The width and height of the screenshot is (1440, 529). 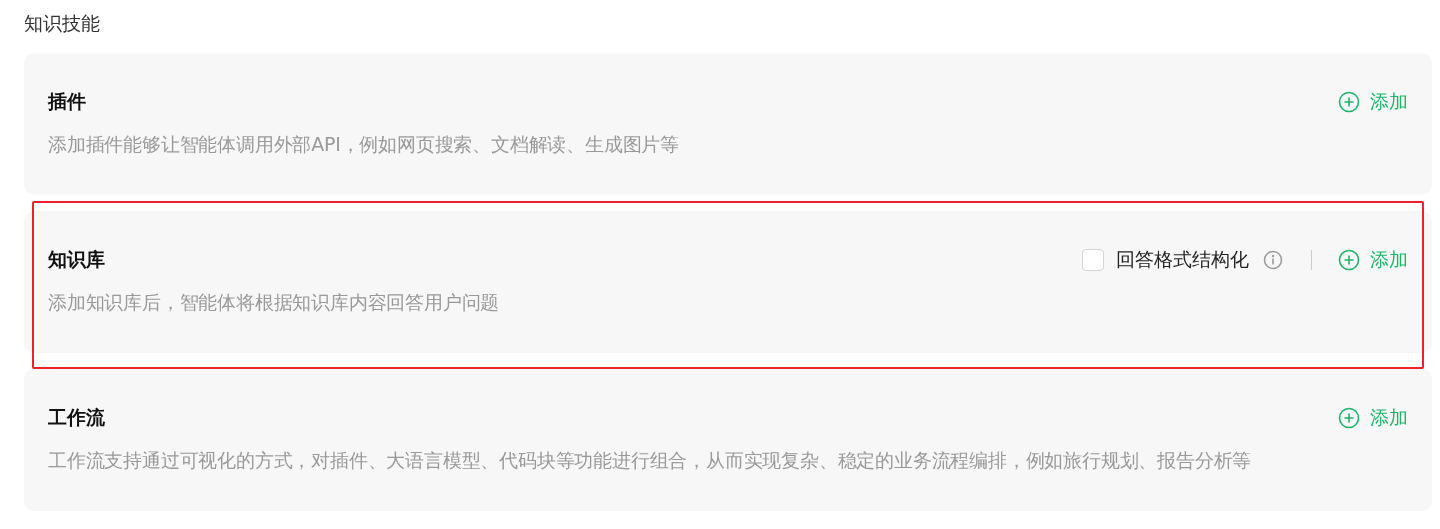 What do you see at coordinates (650, 460) in the screenshot?
I see `card-description: 工作流支持通过可视化的方式，对插件、大语言模型、代码块等功能进行组合，从而实现复杂、稳定的业务流程编排，例如旅行规划、报告分析等` at bounding box center [650, 460].